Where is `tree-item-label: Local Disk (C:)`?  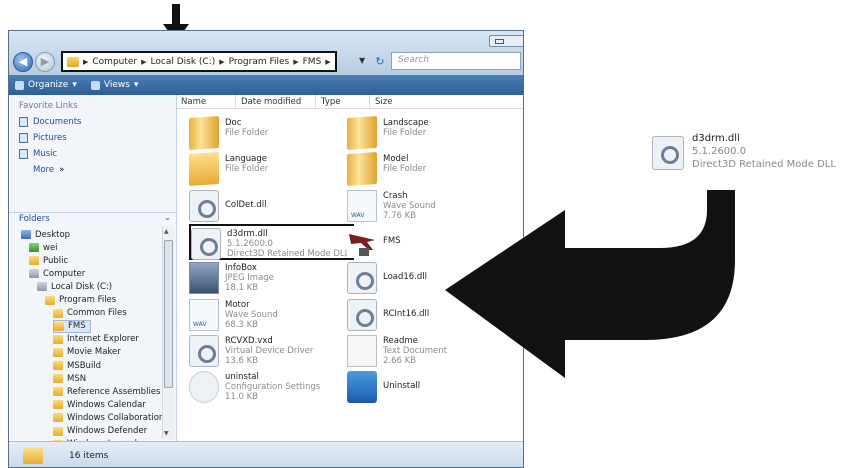 tree-item-label: Local Disk (C:) is located at coordinates (82, 286).